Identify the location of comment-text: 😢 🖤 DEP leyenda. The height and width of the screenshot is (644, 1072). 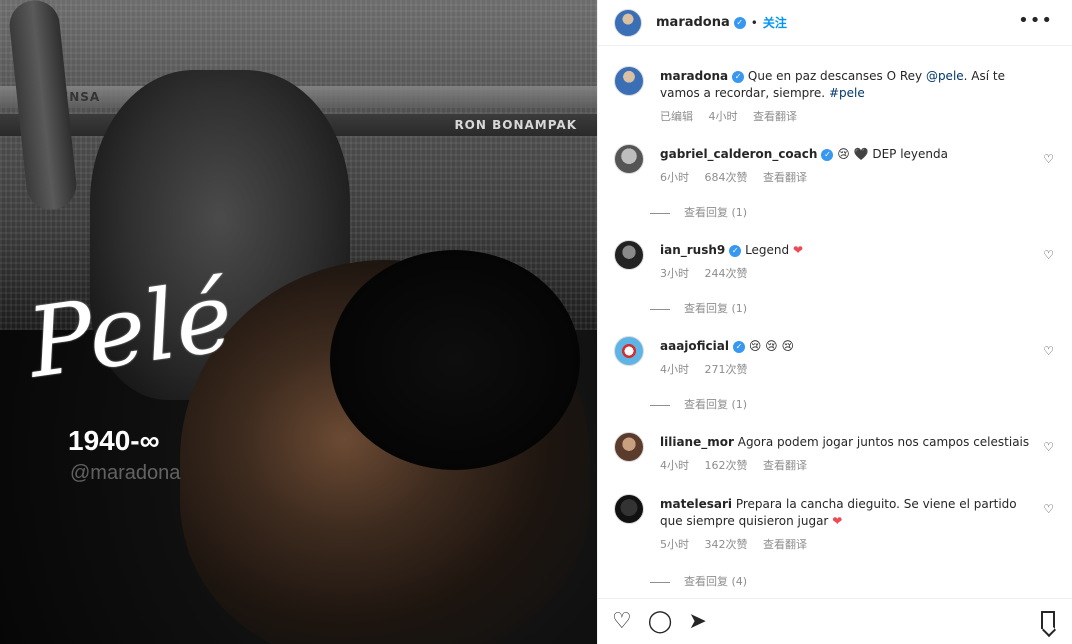
(892, 154).